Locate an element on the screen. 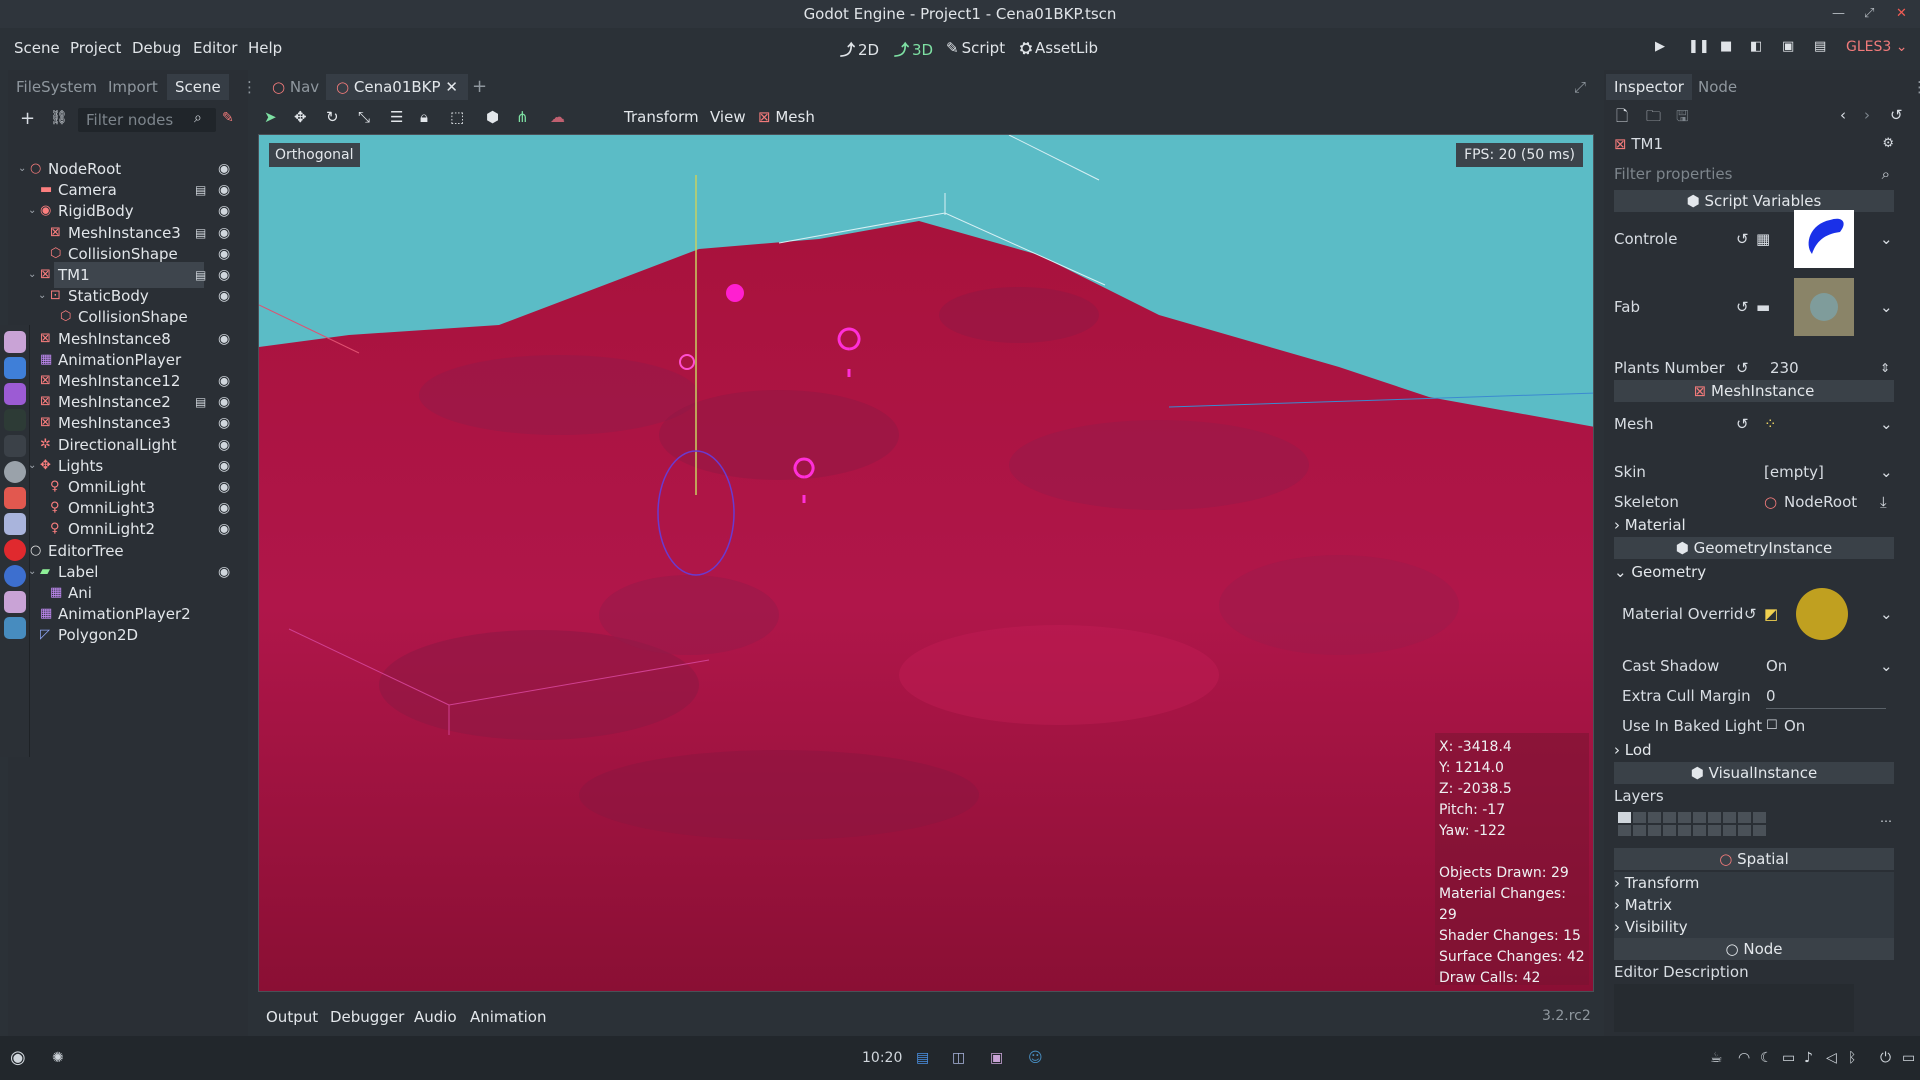 Image resolution: width=1920 pixels, height=1080 pixels. editor-description-input is located at coordinates (1734, 1008).